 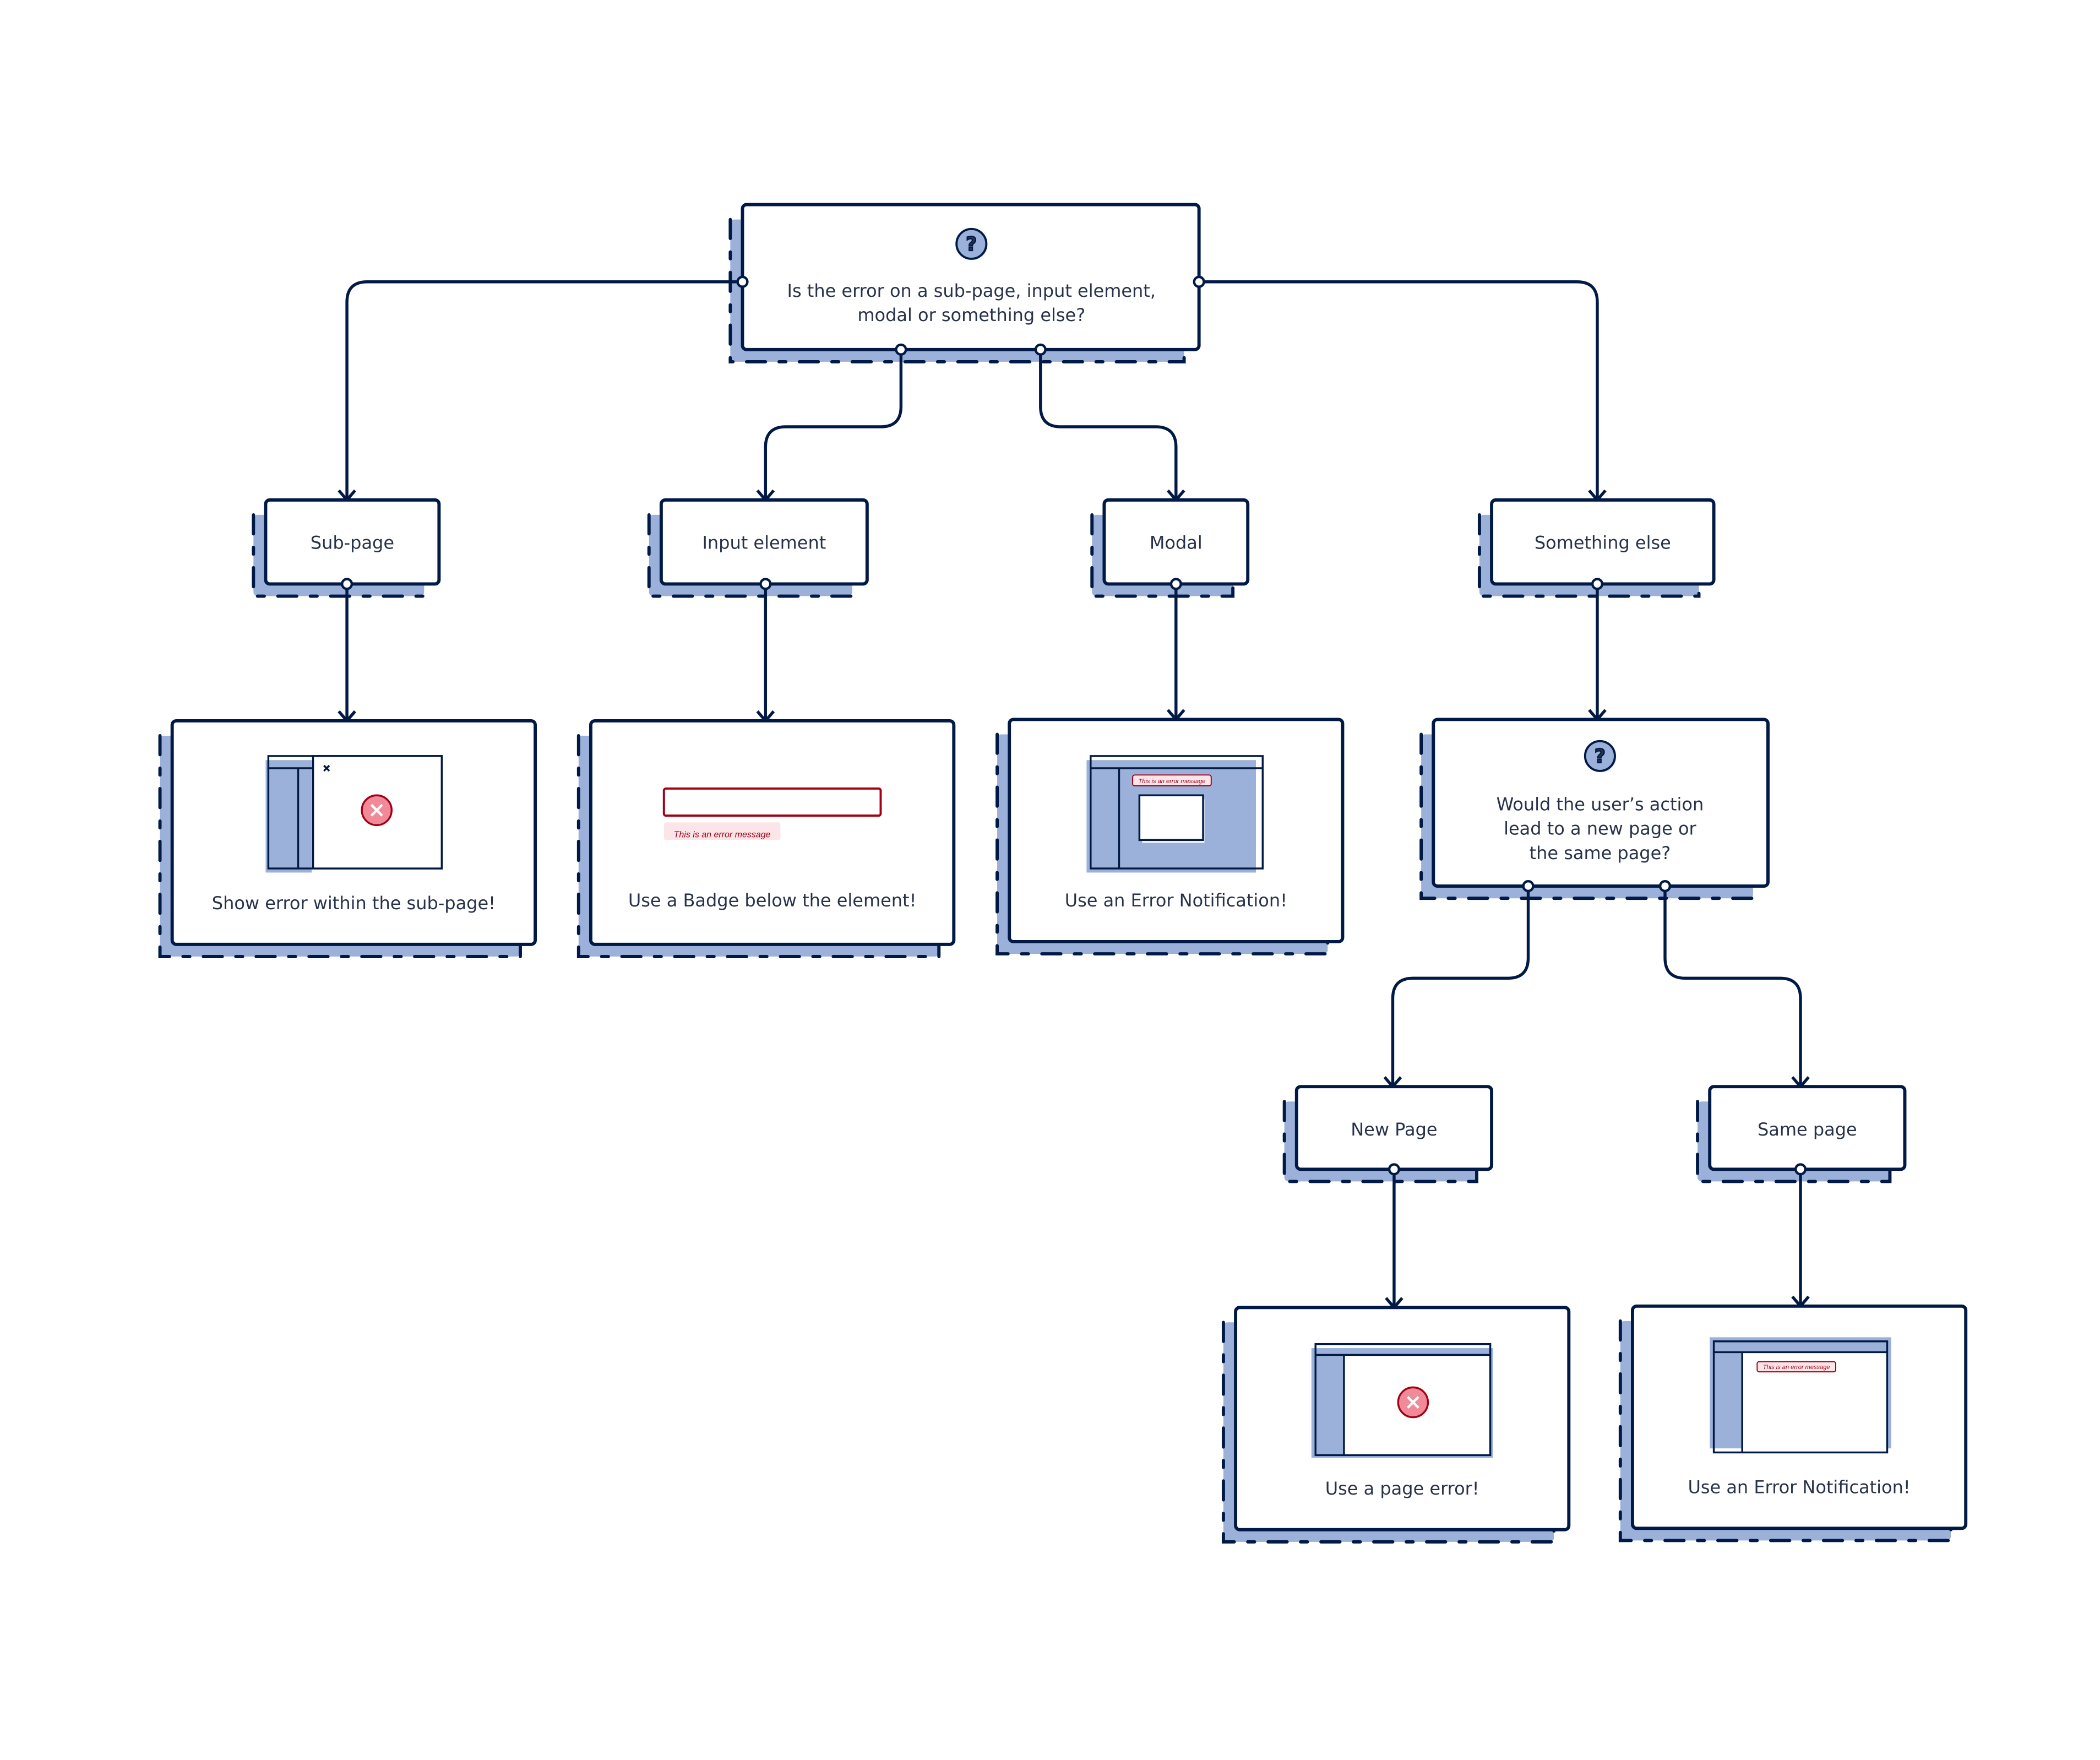 What do you see at coordinates (1600, 853) in the screenshot?
I see `question-line-3: the same page?` at bounding box center [1600, 853].